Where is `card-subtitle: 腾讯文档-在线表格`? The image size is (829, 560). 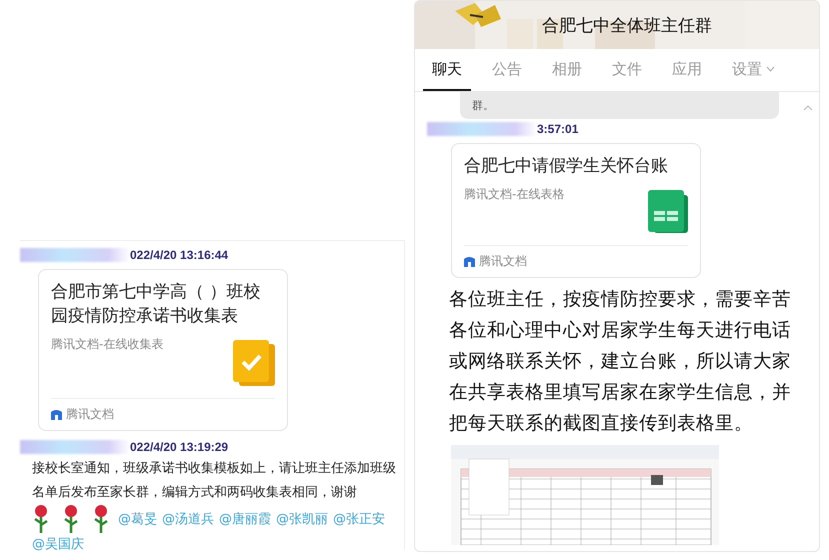
card-subtitle: 腾讯文档-在线表格 is located at coordinates (514, 194).